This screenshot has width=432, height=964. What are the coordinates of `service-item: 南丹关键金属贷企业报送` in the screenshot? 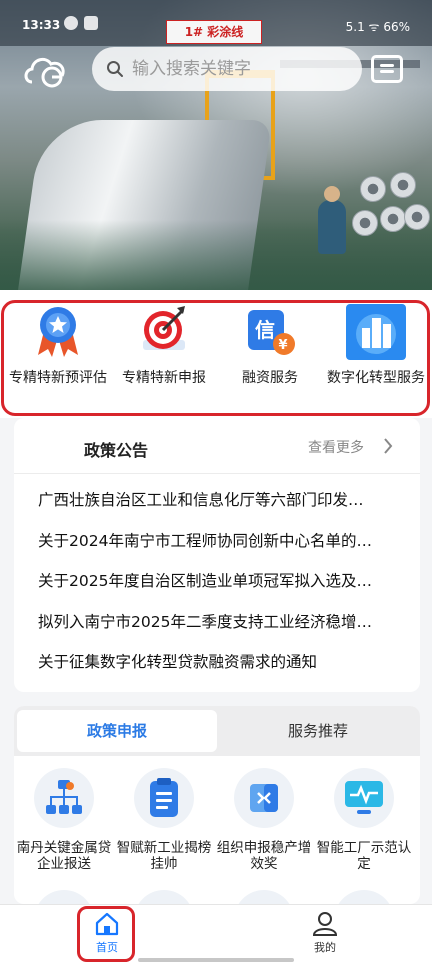 It's located at (64, 820).